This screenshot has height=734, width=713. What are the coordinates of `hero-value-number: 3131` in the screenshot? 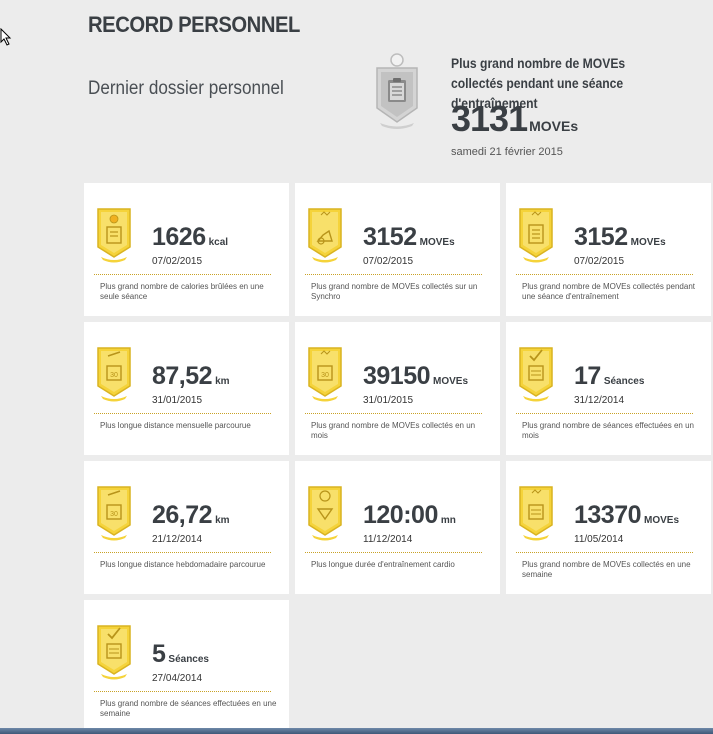 It's located at (489, 118).